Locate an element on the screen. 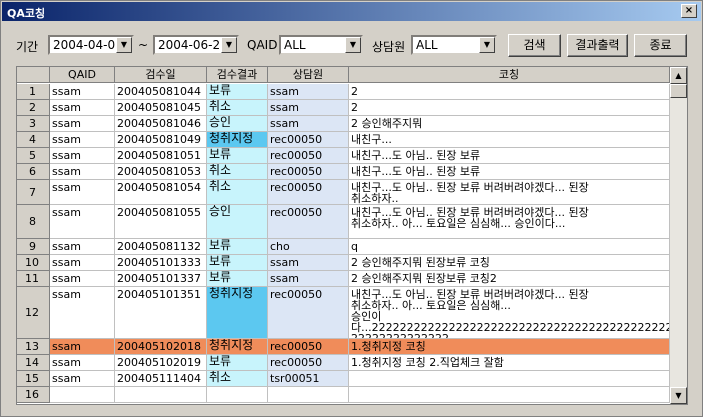 The height and width of the screenshot is (417, 703). cell-date: 200405081055 is located at coordinates (161, 222).